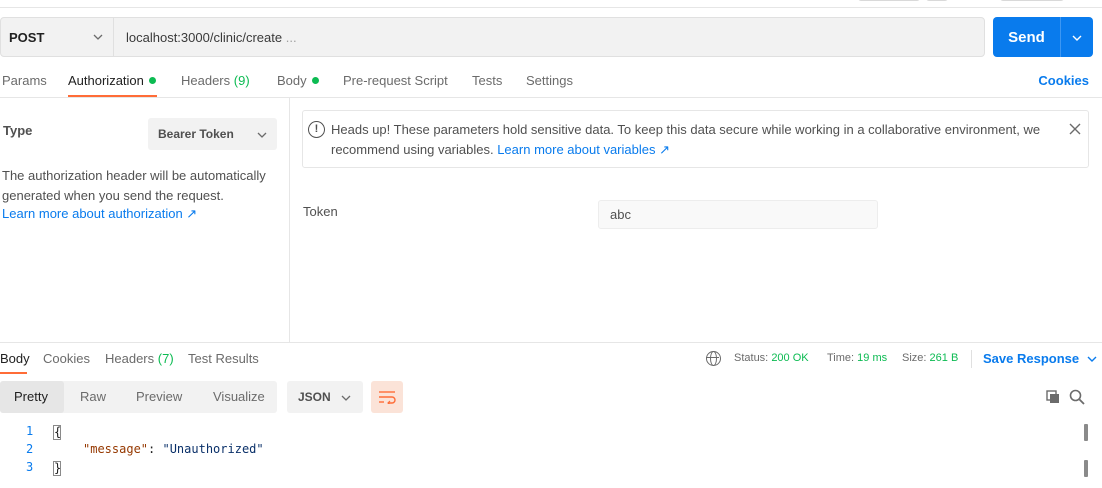 The width and height of the screenshot is (1102, 488). I want to click on wrap-lines-icon, so click(387, 397).